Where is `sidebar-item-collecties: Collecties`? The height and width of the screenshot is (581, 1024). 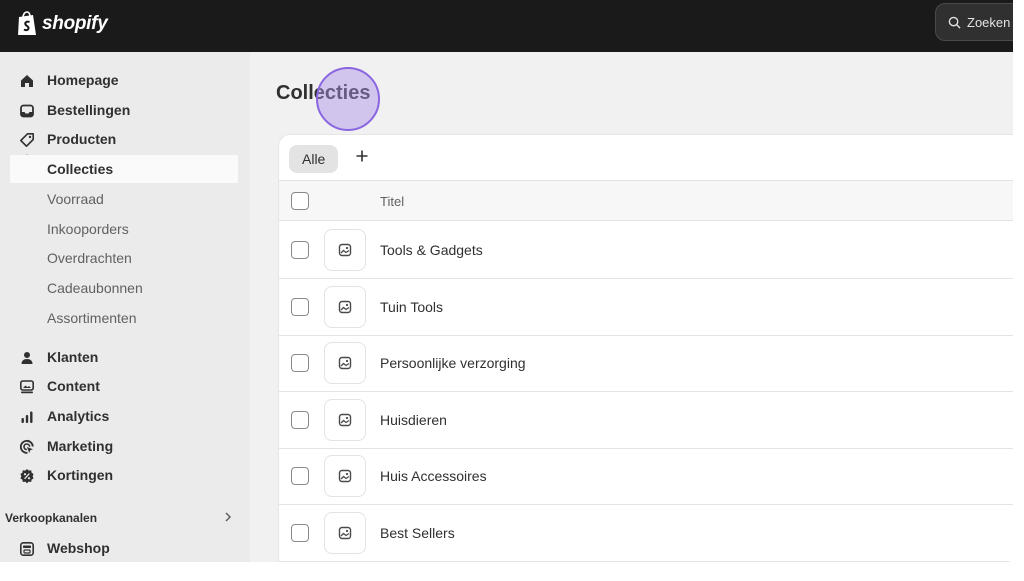
sidebar-item-collecties: Collecties is located at coordinates (124, 169).